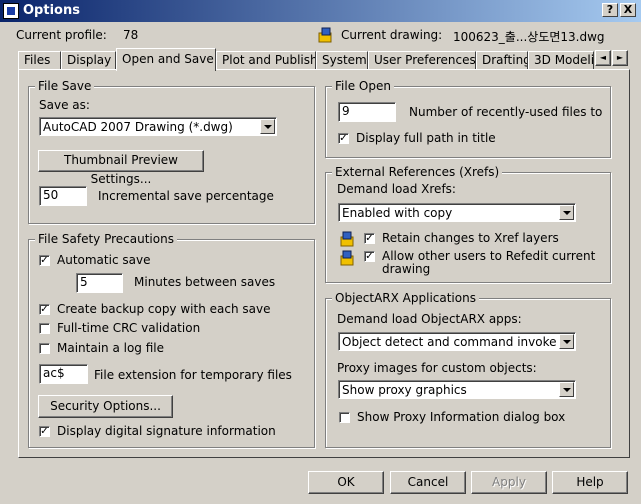  Describe the element at coordinates (205, 282) in the screenshot. I see `minutes-label: Minutes between saves` at that location.